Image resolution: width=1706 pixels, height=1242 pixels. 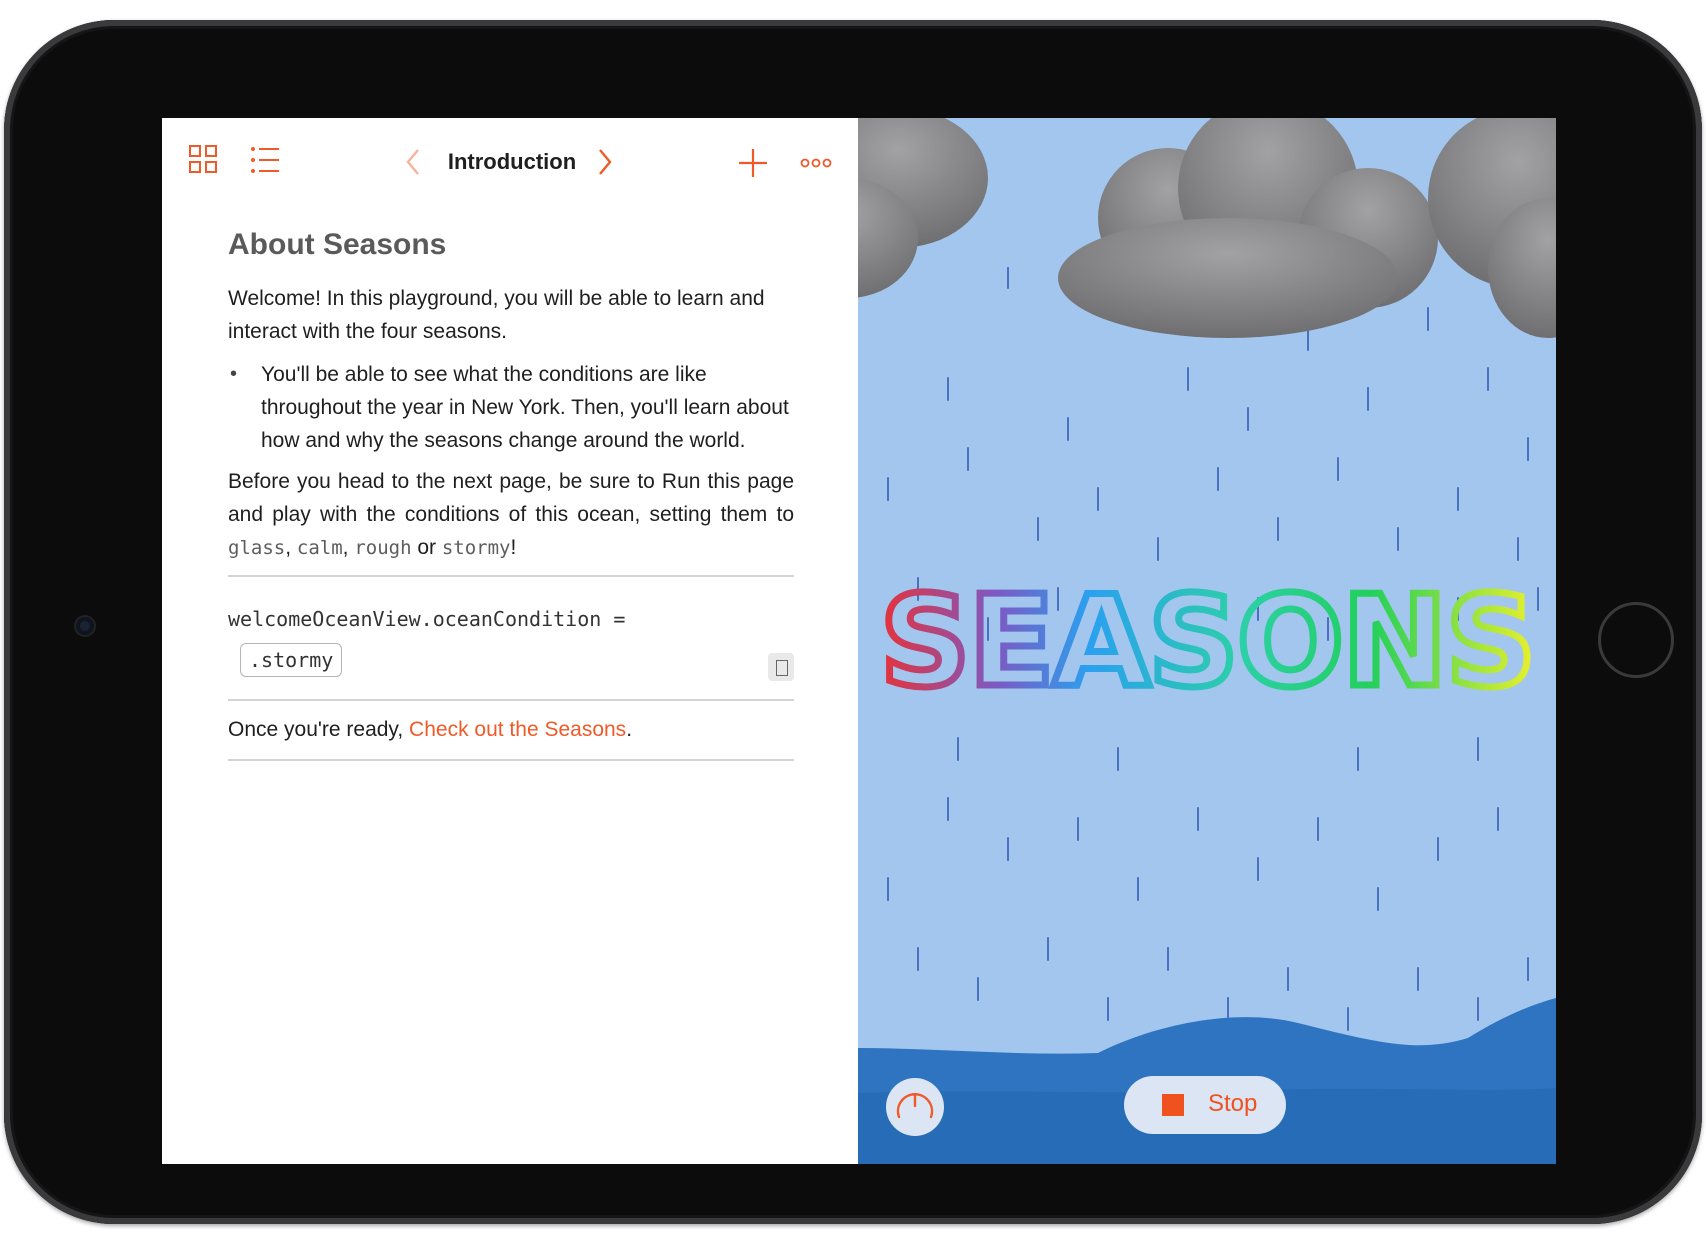 I want to click on check-out-seasons-link: Check out the Seasons, so click(x=517, y=729).